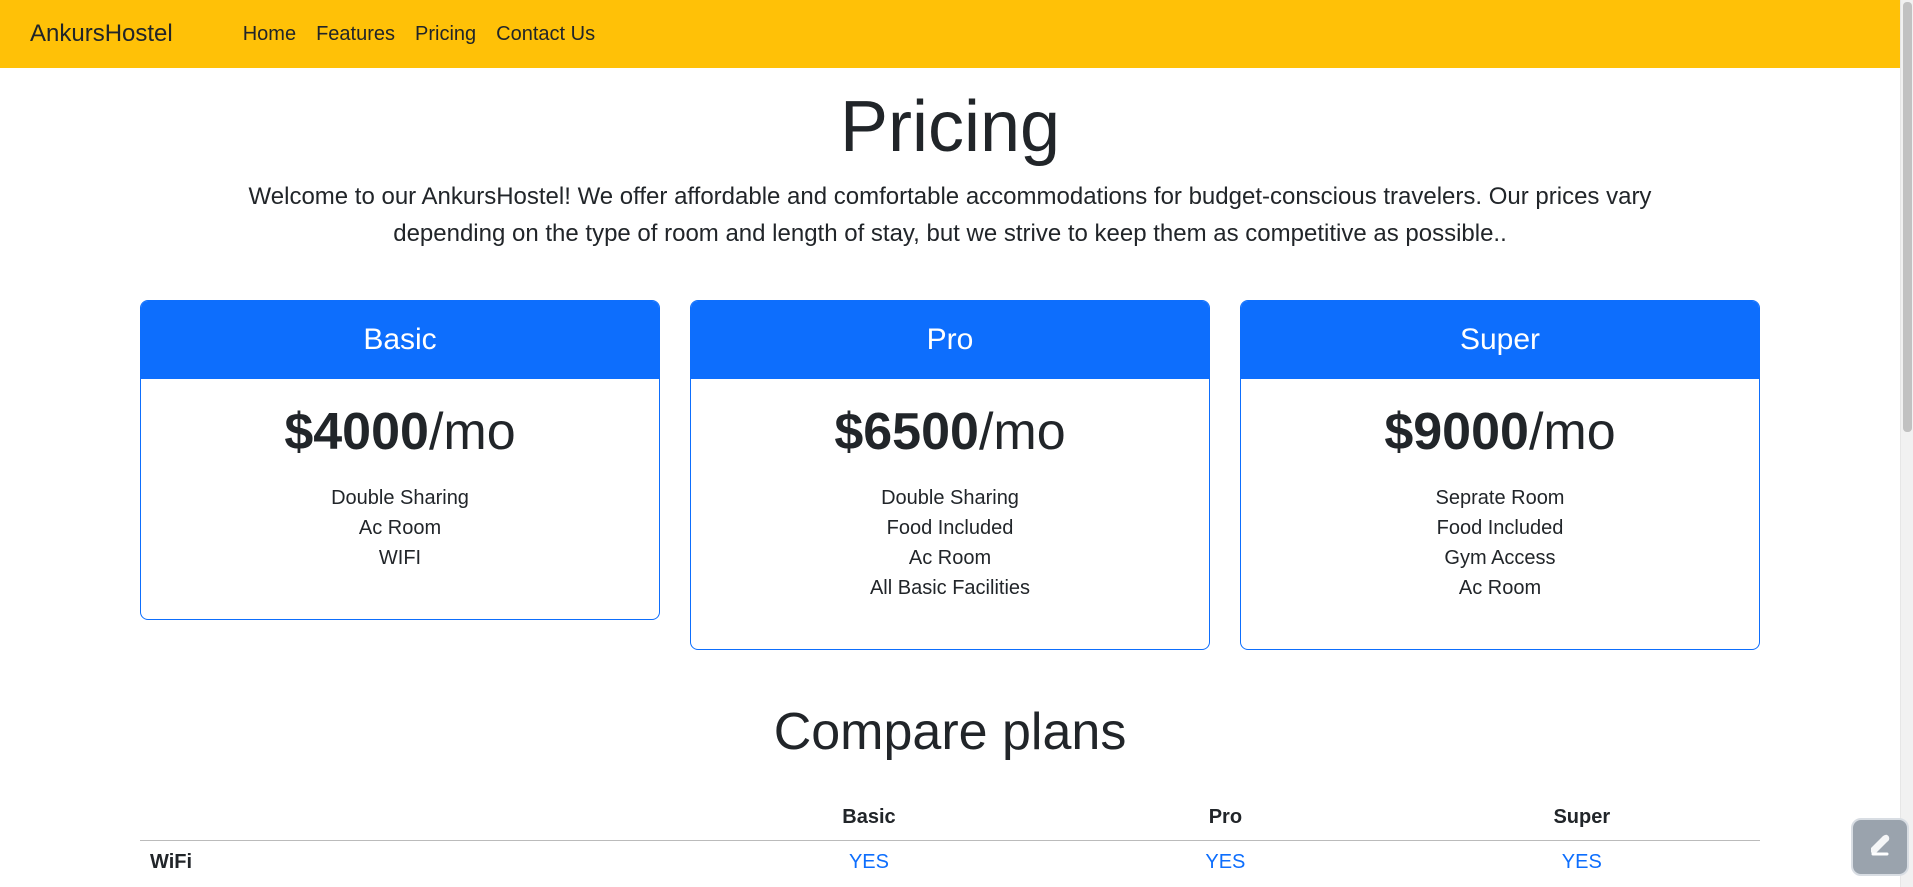 This screenshot has height=887, width=1913. I want to click on nav-link-contact-us: Contact Us, so click(545, 34).